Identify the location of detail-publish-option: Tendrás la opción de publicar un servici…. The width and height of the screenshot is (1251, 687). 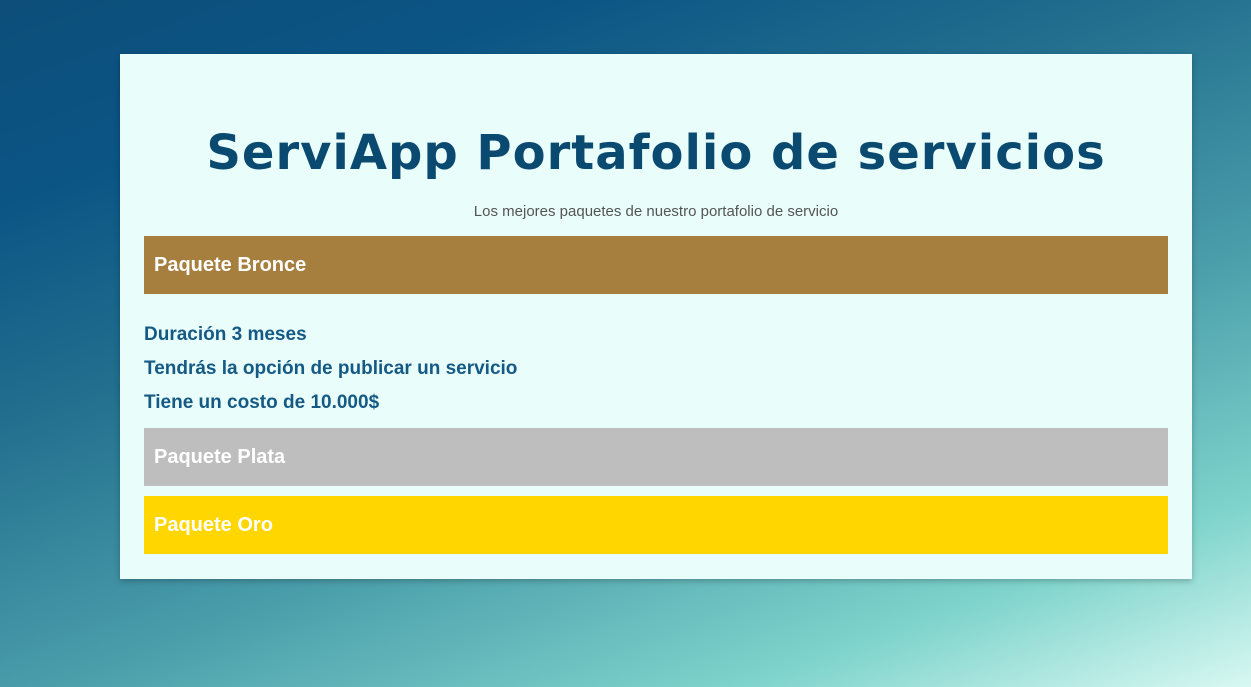
(331, 368).